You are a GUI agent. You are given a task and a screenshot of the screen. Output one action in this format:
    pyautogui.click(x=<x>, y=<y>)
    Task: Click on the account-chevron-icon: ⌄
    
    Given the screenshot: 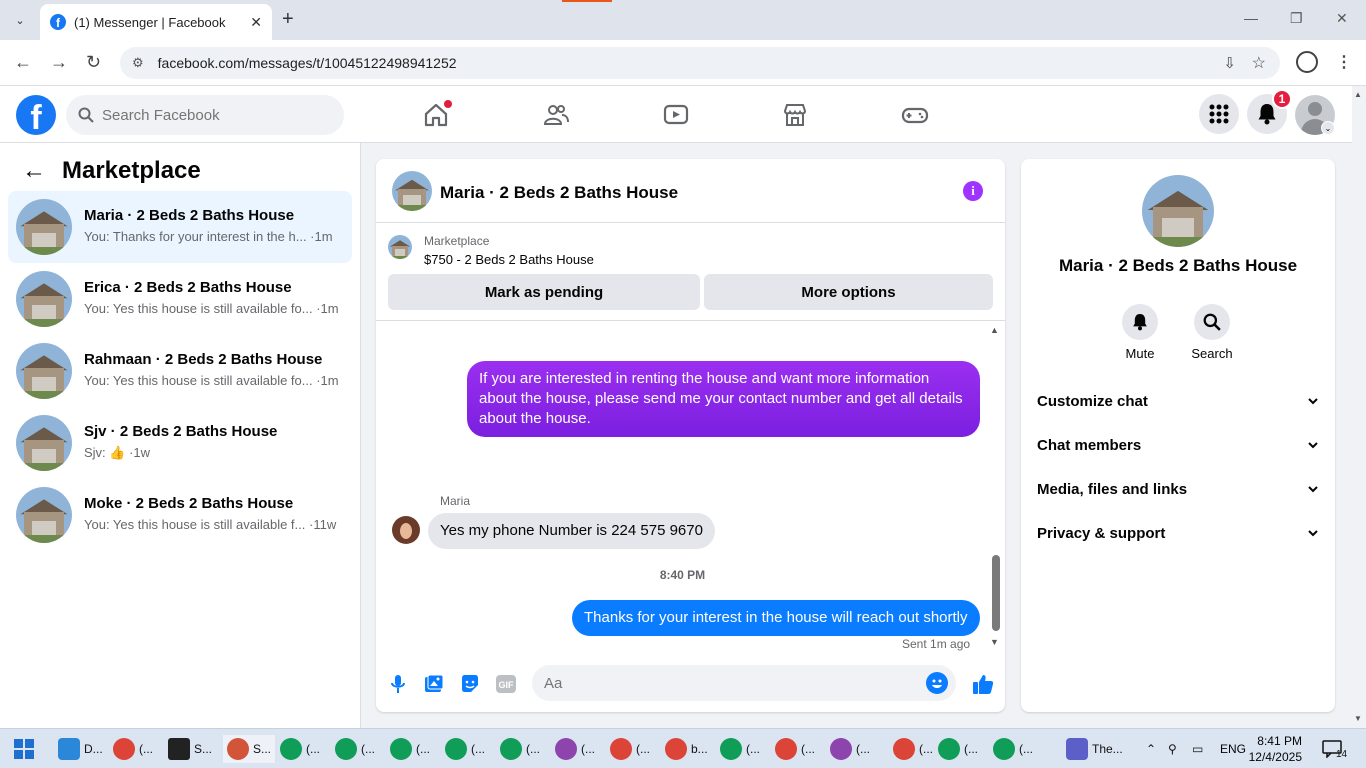 What is the action you would take?
    pyautogui.click(x=1328, y=128)
    